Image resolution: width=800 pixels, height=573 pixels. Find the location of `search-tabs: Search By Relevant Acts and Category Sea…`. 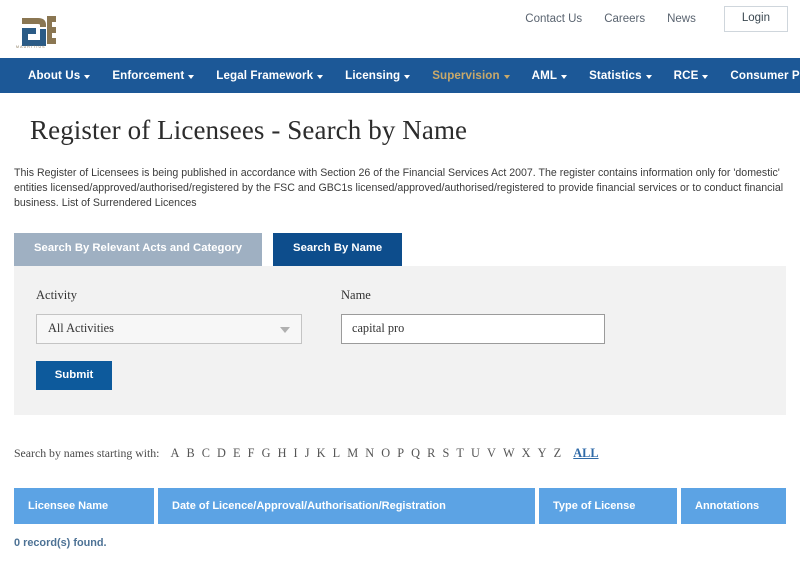

search-tabs: Search By Relevant Acts and Category Sea… is located at coordinates (407, 249).